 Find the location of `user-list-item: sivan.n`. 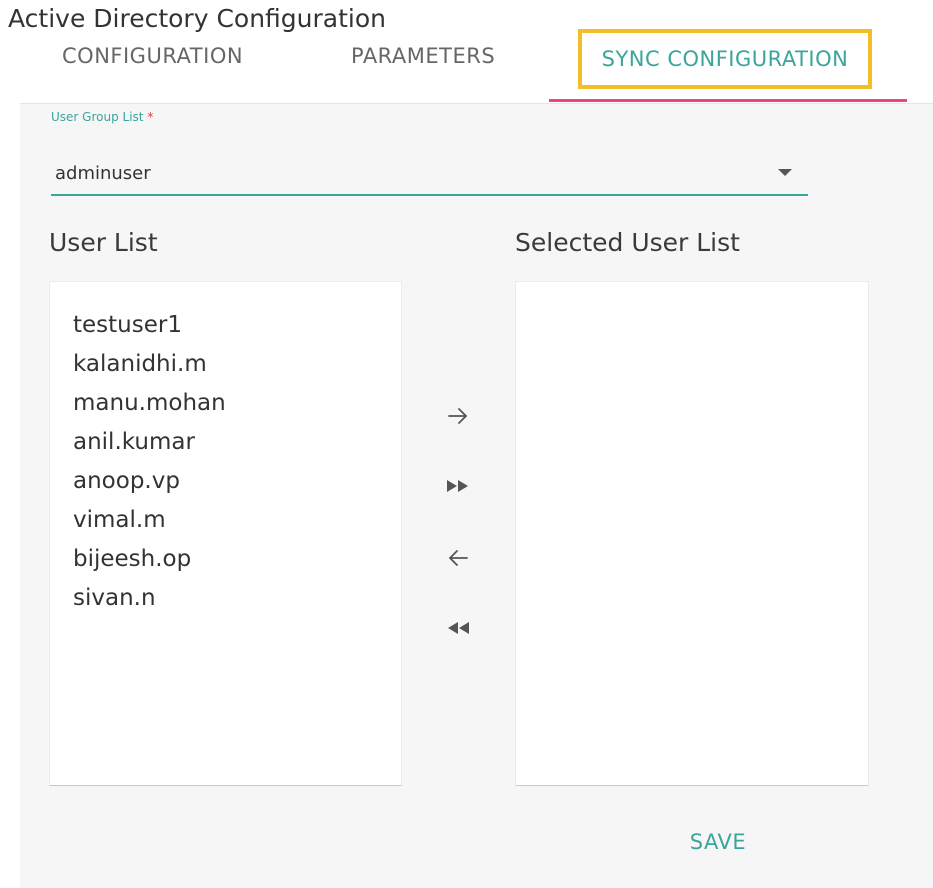

user-list-item: sivan.n is located at coordinates (237, 598).